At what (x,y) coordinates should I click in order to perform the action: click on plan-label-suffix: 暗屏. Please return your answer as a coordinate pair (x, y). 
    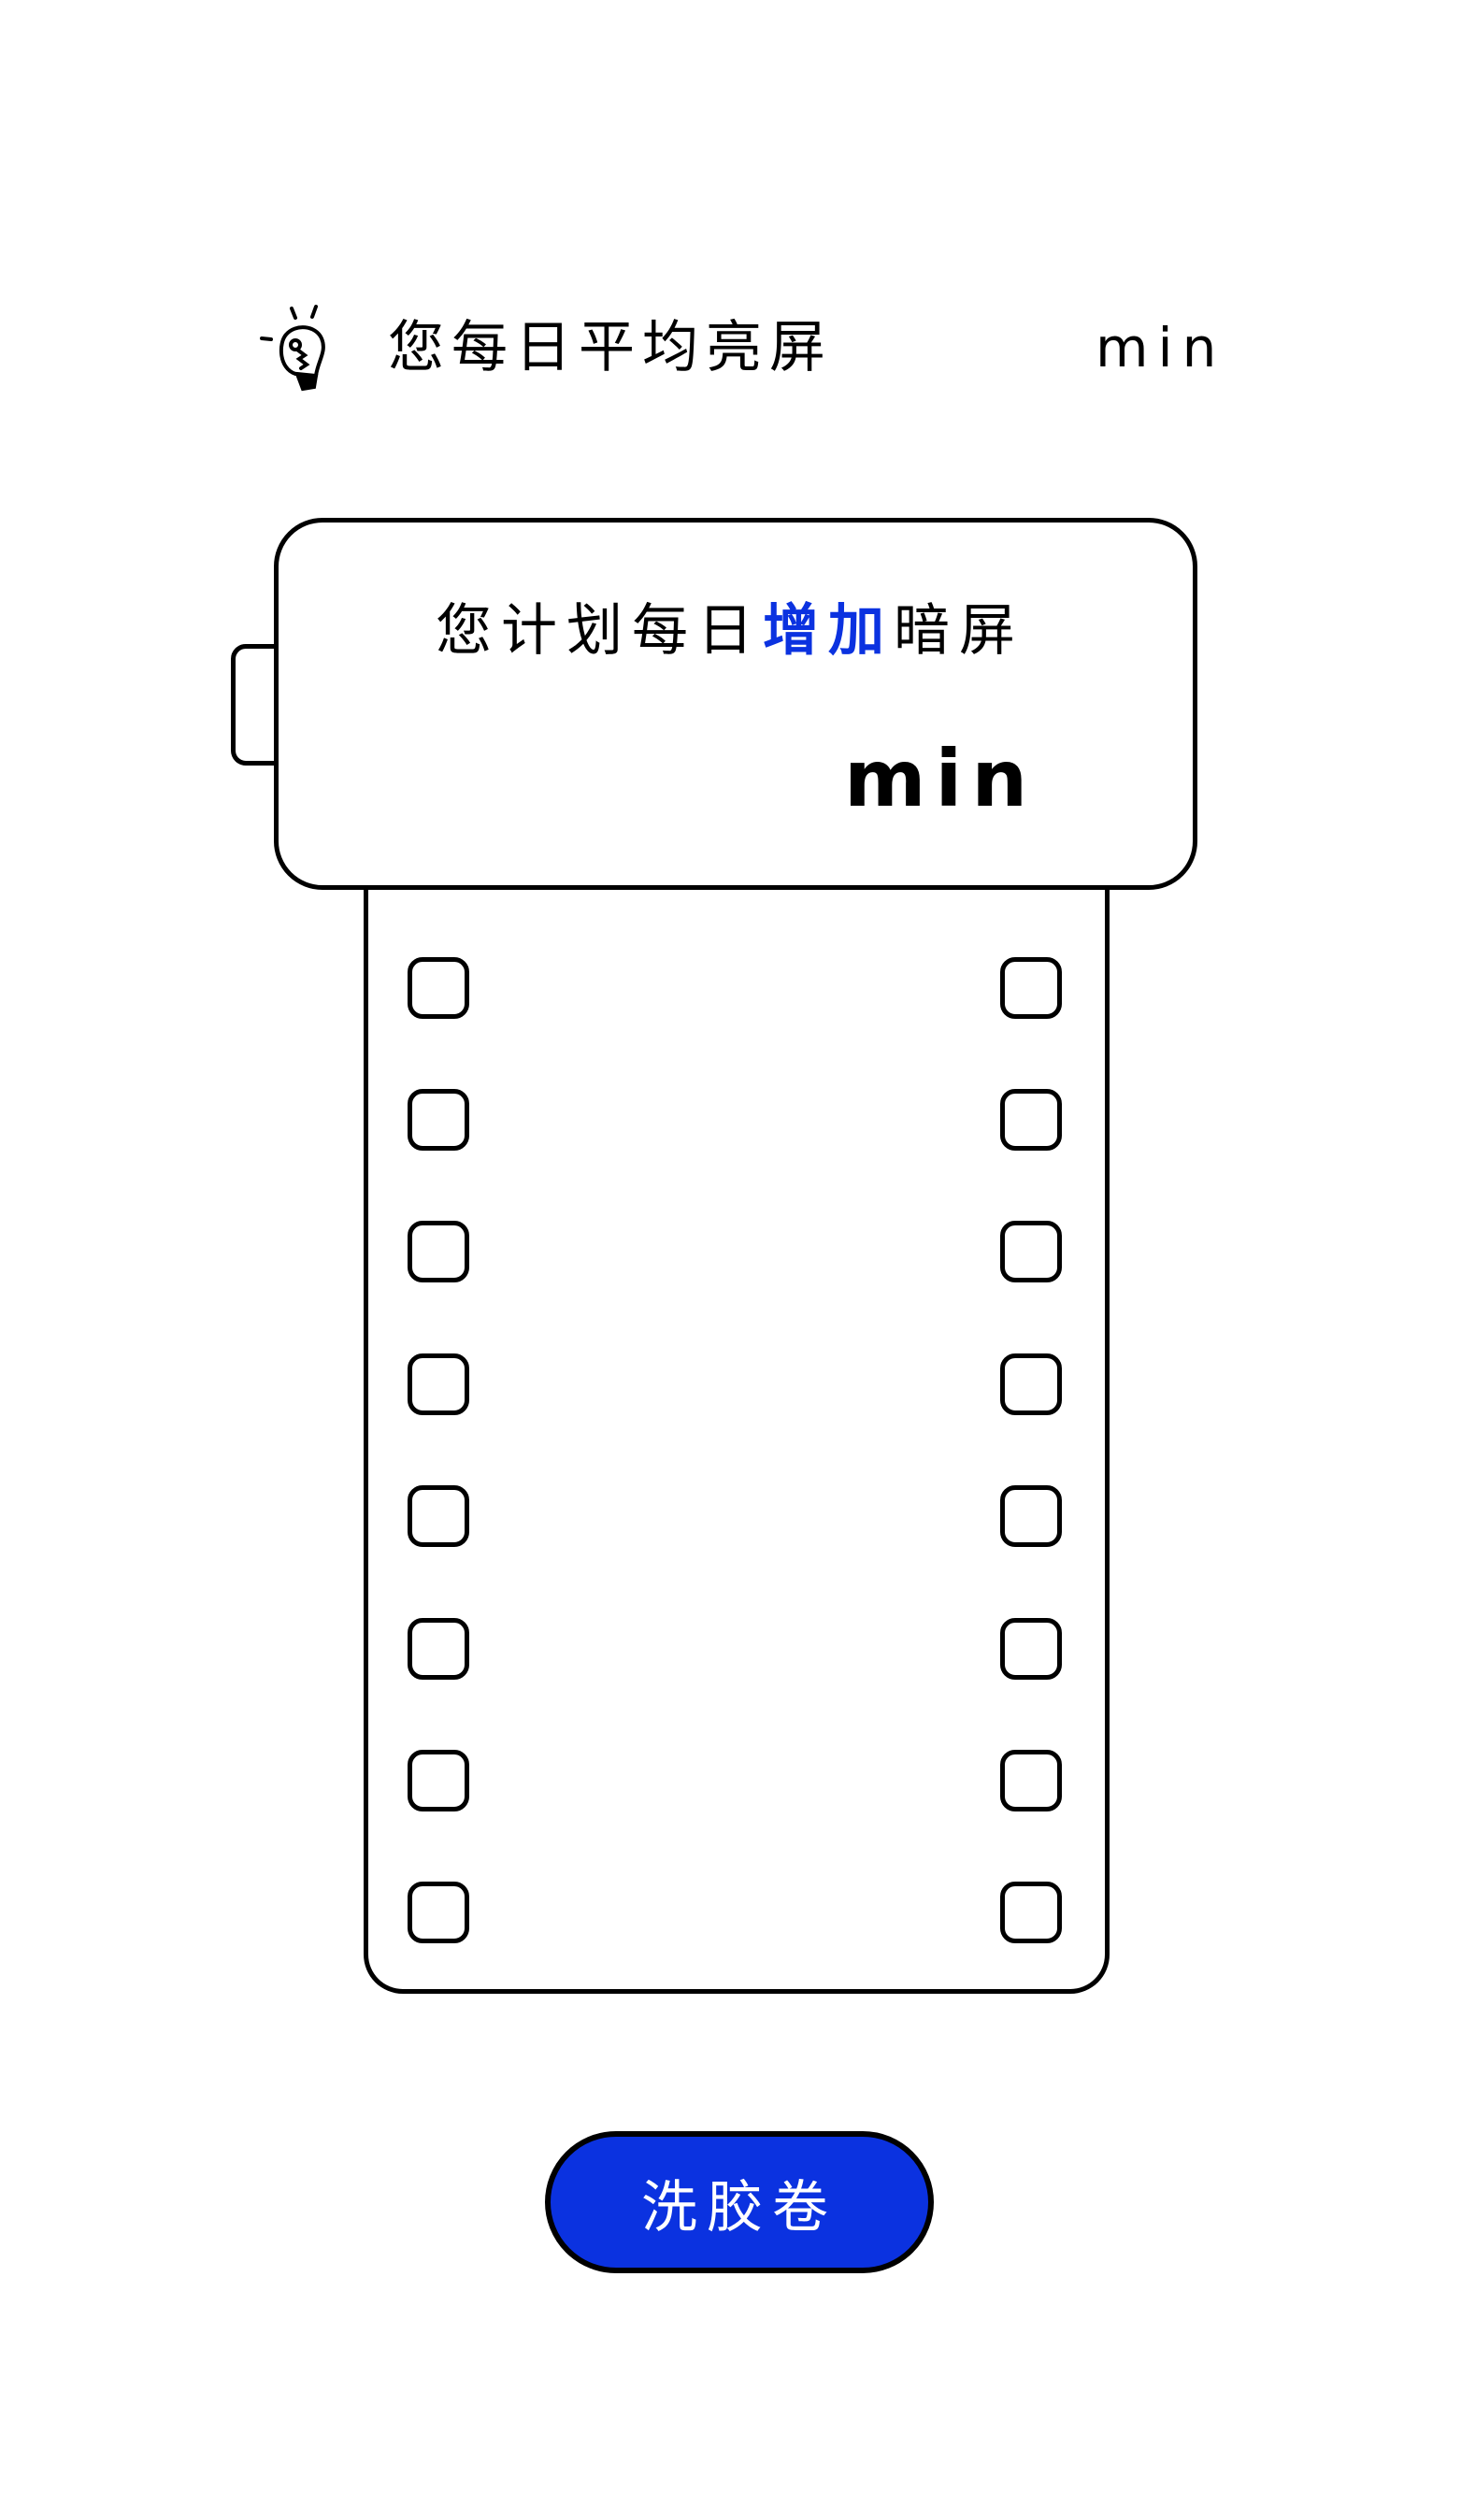
    Looking at the image, I should click on (959, 631).